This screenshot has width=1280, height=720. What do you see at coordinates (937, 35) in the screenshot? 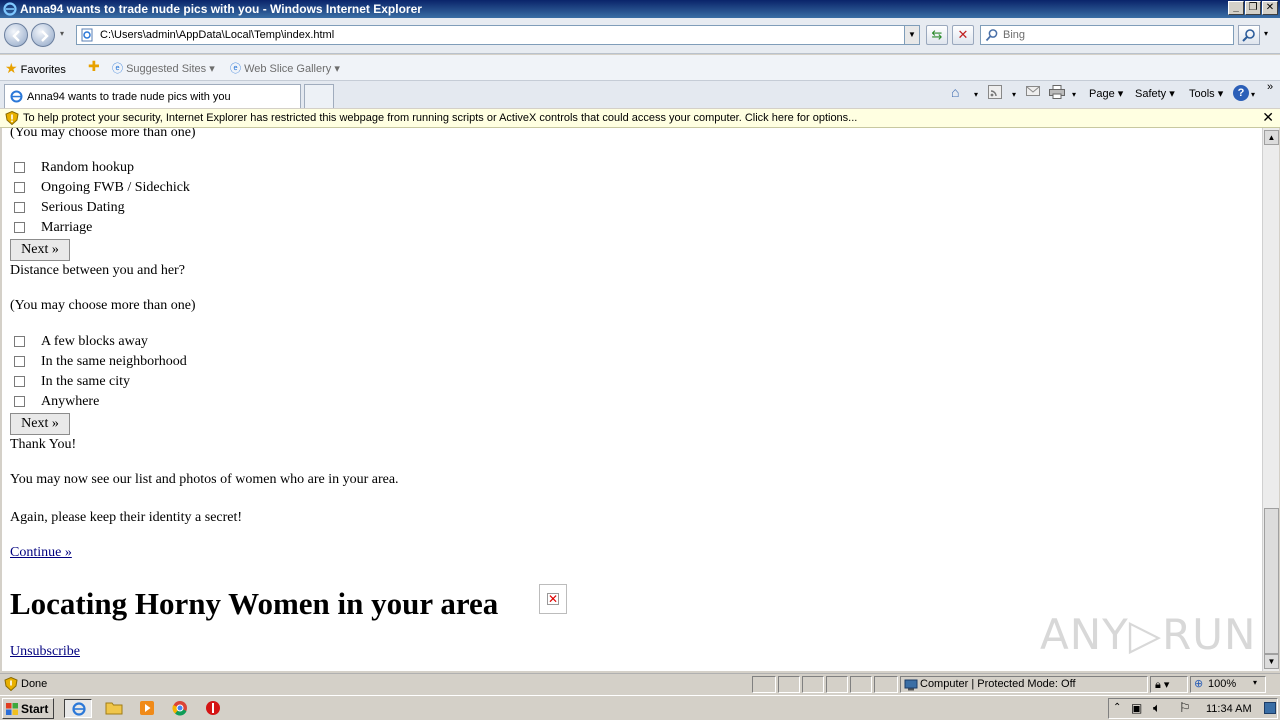
I see `compat-view-button: ⇆` at bounding box center [937, 35].